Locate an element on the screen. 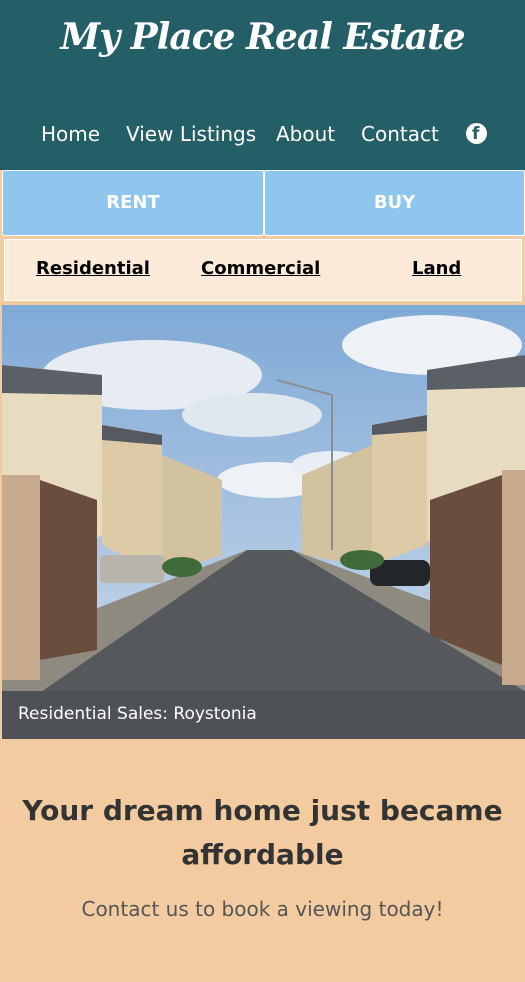 Image resolution: width=525 pixels, height=982 pixels. category-land: Land is located at coordinates (436, 268).